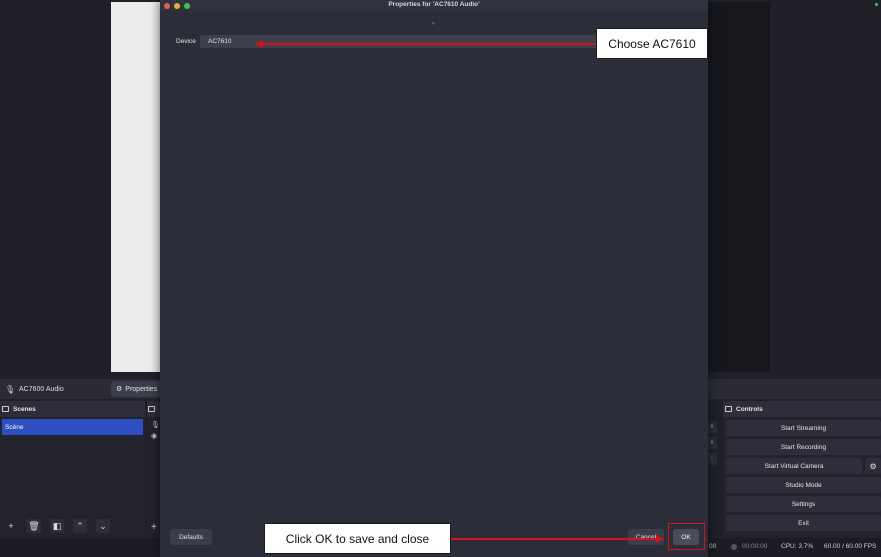 Image resolution: width=881 pixels, height=557 pixels. What do you see at coordinates (686, 536) in the screenshot?
I see `ok-highlight-box` at bounding box center [686, 536].